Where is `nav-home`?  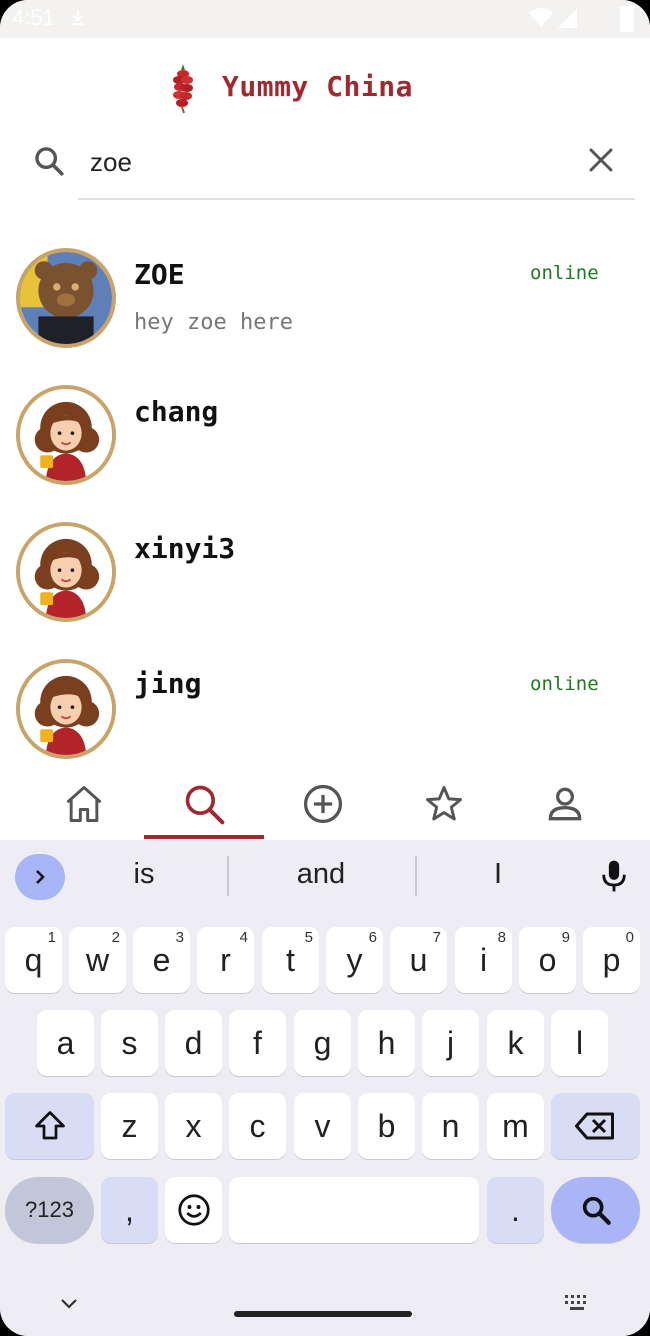
nav-home is located at coordinates (84, 804).